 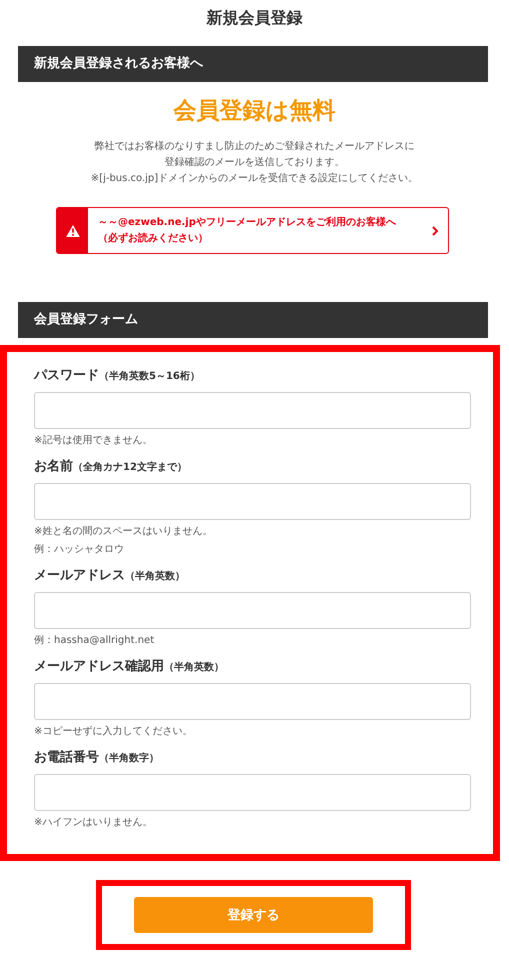 What do you see at coordinates (129, 758) in the screenshot?
I see `field-hint: （半角数字）` at bounding box center [129, 758].